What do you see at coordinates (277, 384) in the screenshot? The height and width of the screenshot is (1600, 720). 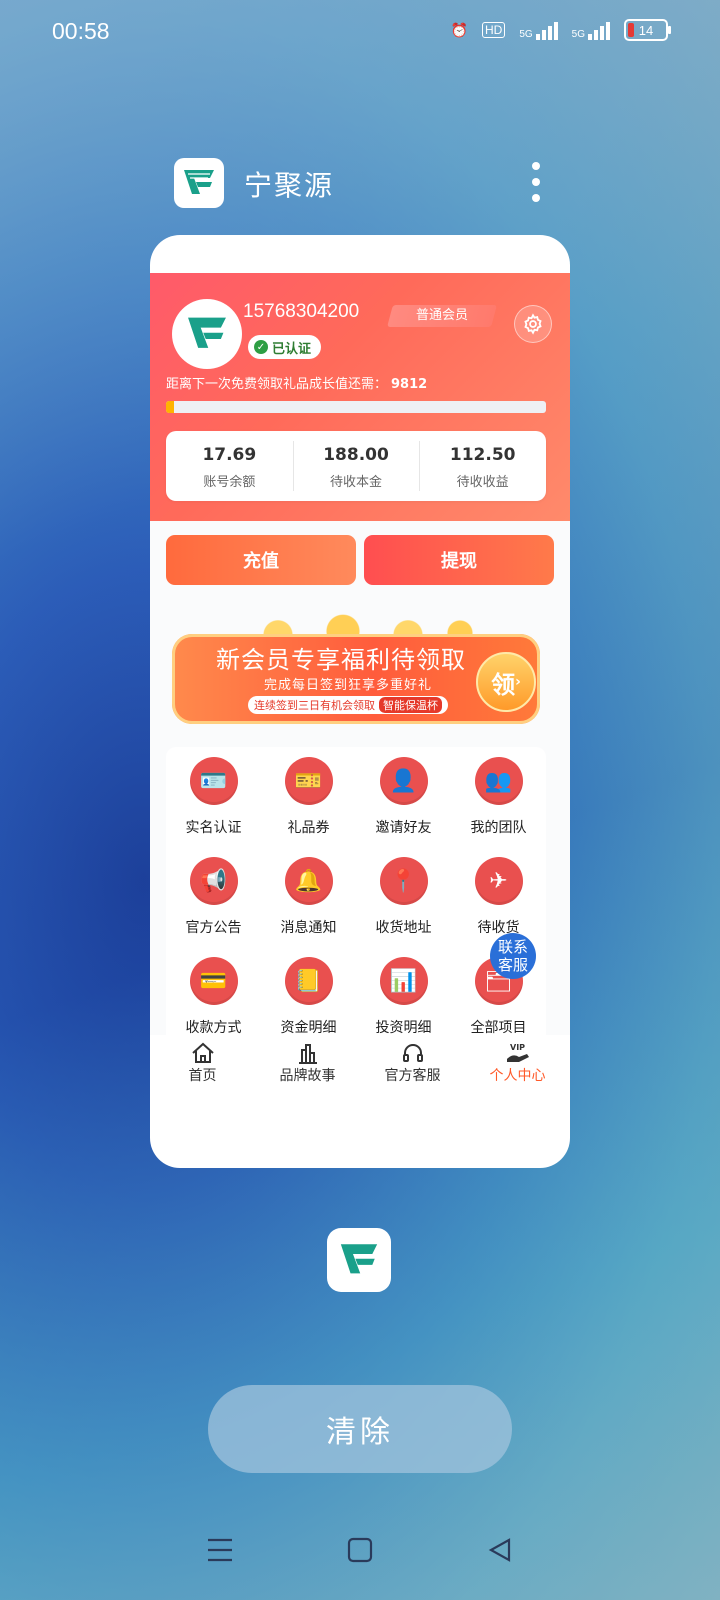 I see `growth-text: 距离下一次免费领取礼品成长值还需：` at bounding box center [277, 384].